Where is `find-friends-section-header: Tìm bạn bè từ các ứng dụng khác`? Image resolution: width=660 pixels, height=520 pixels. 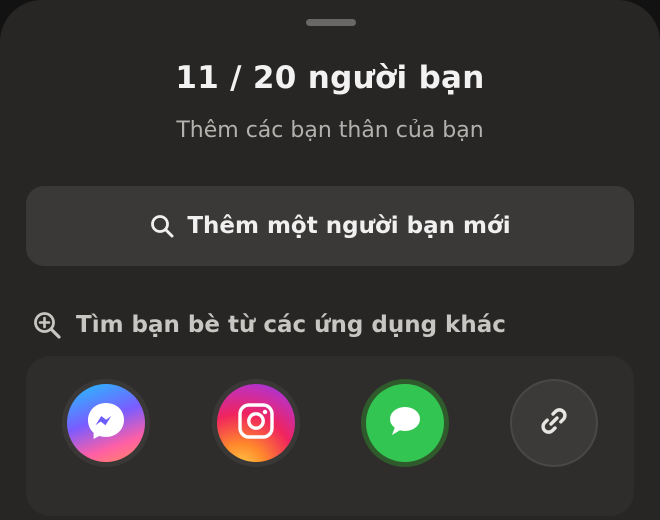 find-friends-section-header: Tìm bạn bè từ các ứng dụng khác is located at coordinates (269, 325).